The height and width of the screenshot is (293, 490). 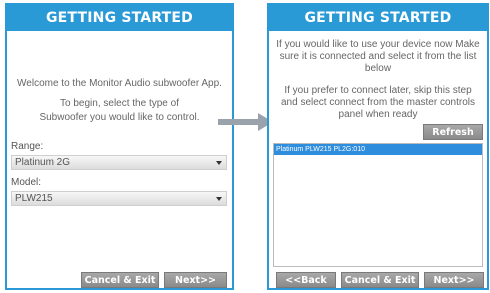 I want to click on model-select: PLW215, so click(x=119, y=198).